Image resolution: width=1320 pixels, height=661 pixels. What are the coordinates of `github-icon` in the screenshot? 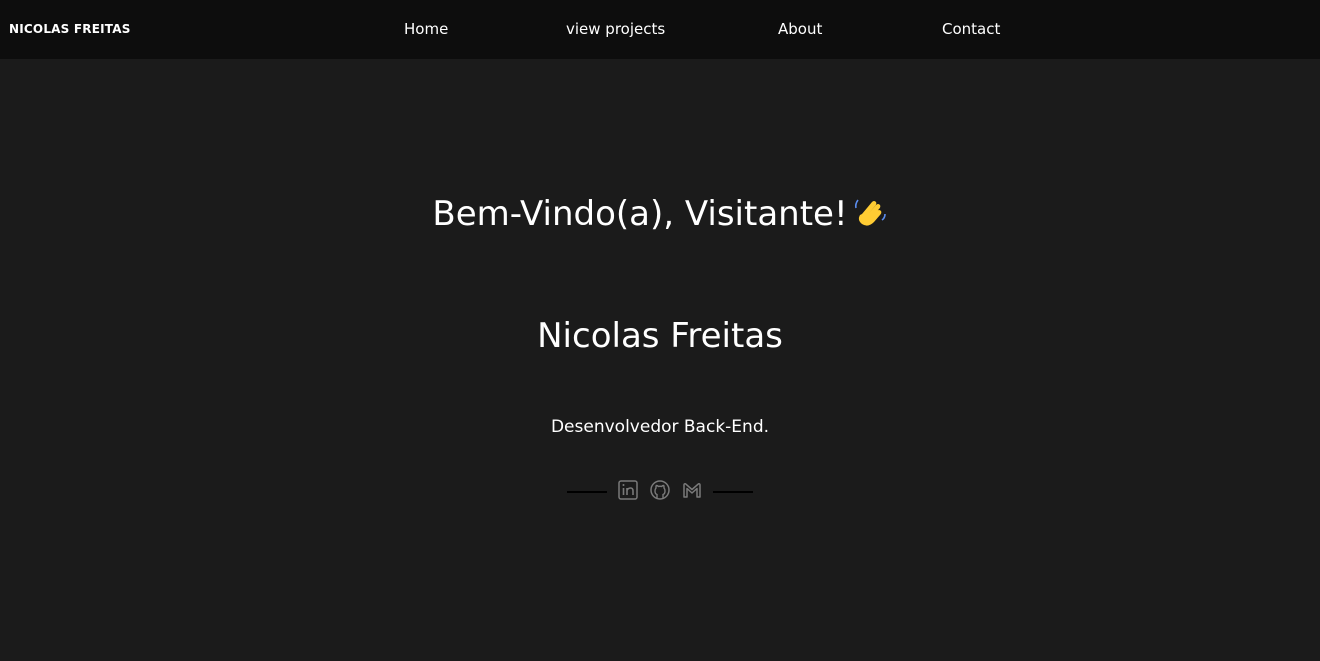 It's located at (660, 490).